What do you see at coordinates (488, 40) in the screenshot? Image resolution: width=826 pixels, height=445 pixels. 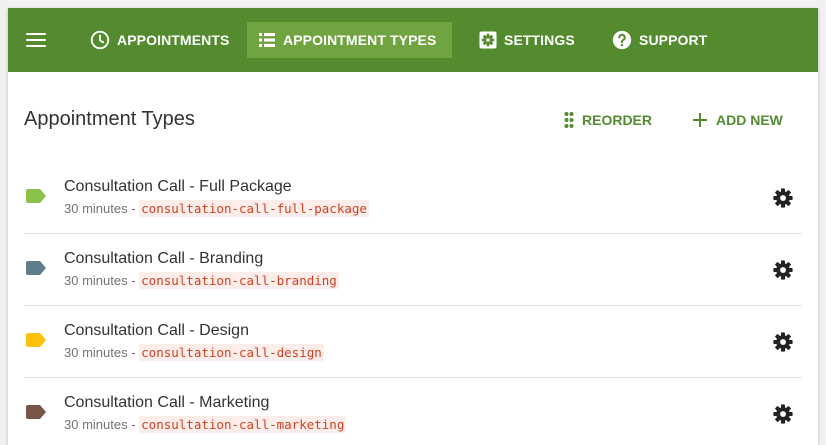 I see `gear-icon` at bounding box center [488, 40].